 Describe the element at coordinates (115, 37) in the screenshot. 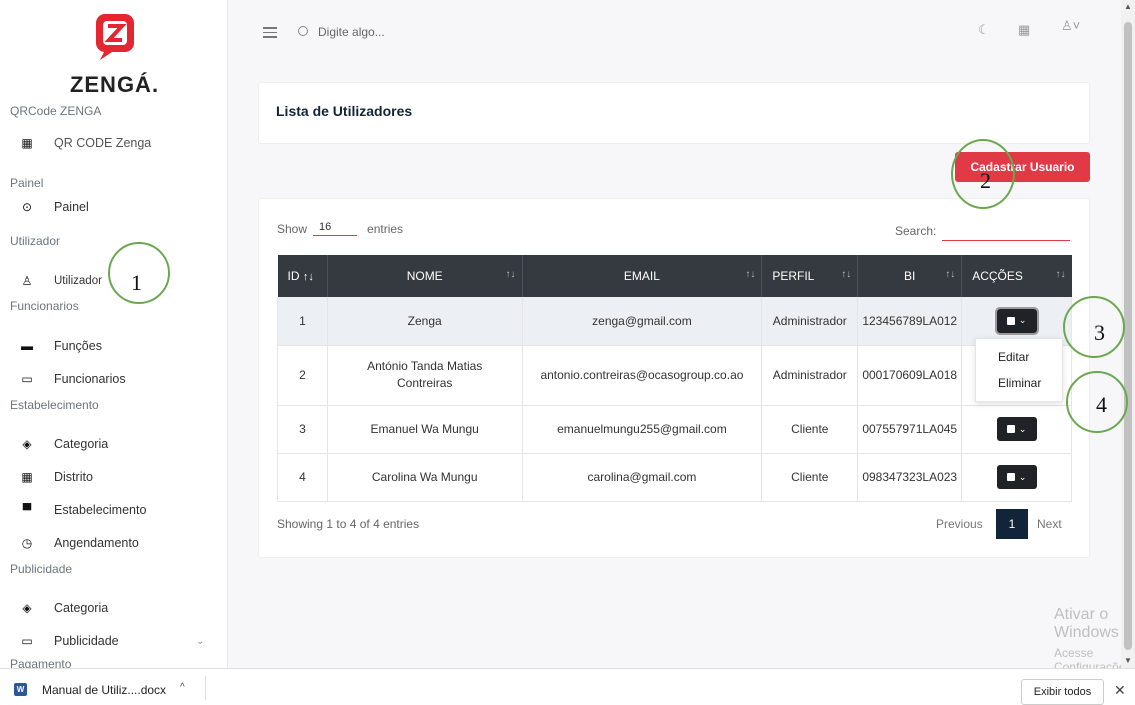

I see `zenga-logo-icon` at that location.